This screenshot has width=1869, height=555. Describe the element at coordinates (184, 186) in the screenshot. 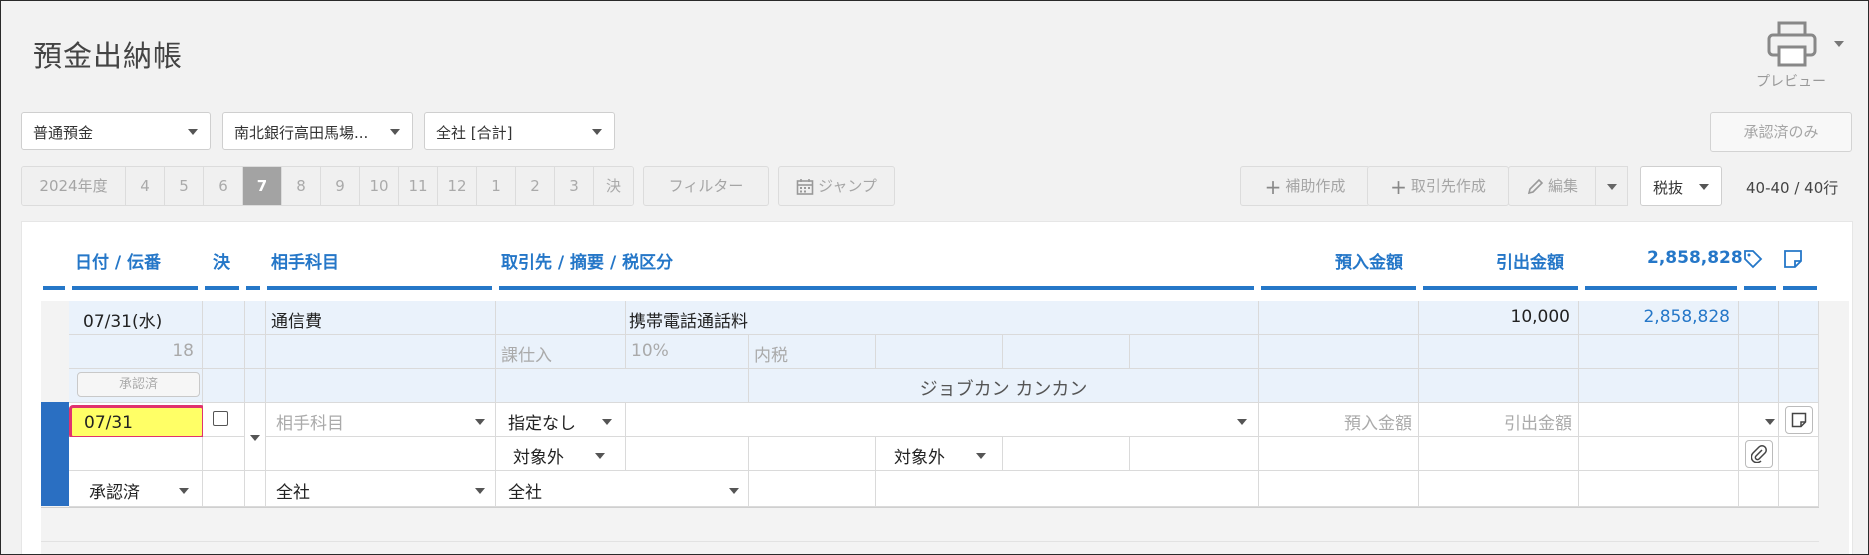

I see `month-button: 5` at that location.